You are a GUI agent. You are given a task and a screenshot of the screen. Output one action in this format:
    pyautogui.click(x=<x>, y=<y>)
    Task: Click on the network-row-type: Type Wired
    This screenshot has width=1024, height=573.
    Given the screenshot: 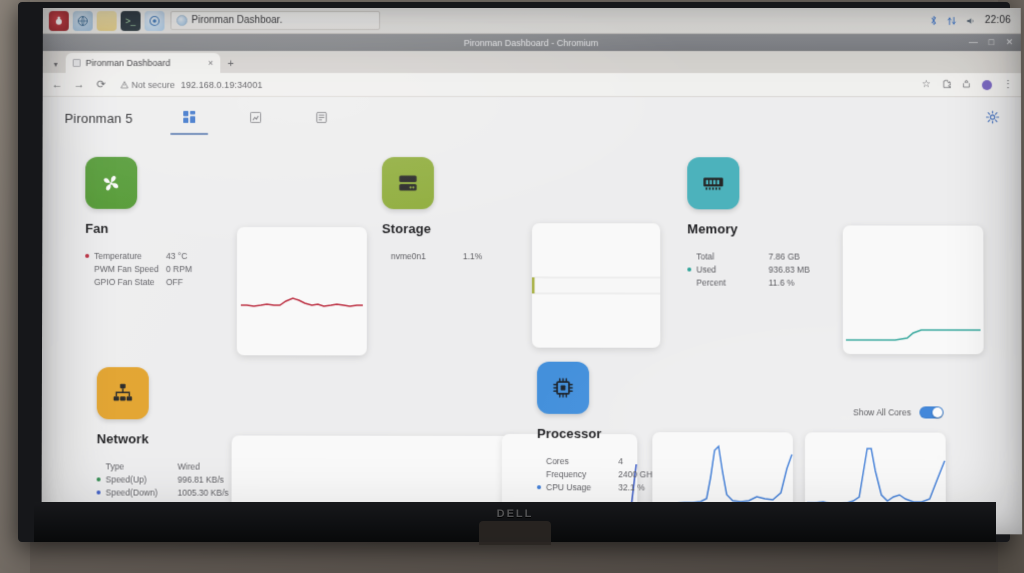 What is the action you would take?
    pyautogui.click(x=163, y=465)
    